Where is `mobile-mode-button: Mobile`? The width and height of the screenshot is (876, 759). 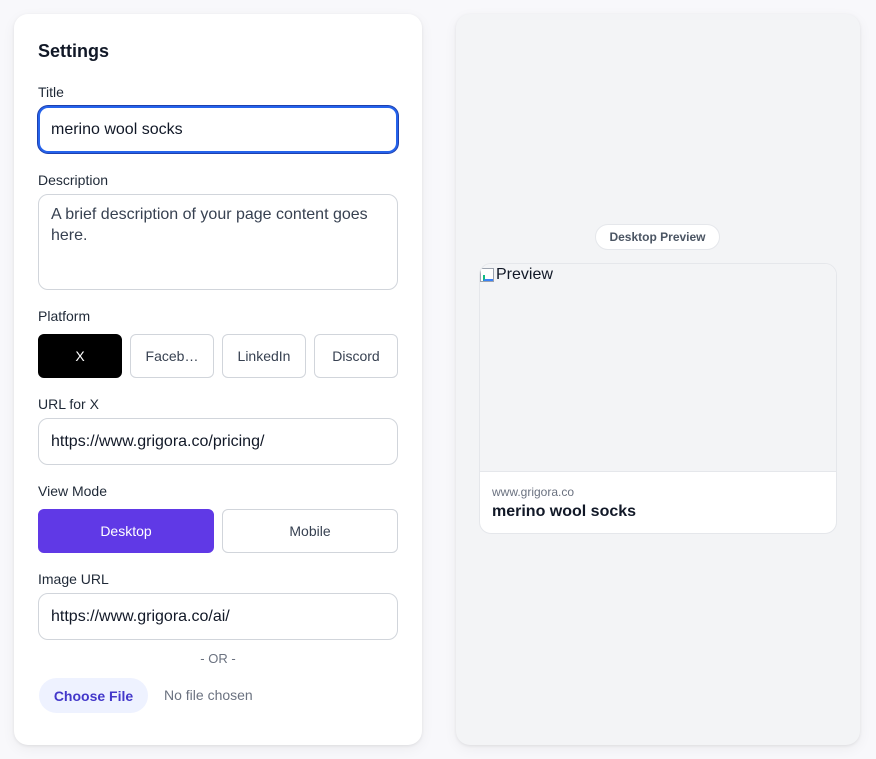 mobile-mode-button: Mobile is located at coordinates (310, 531).